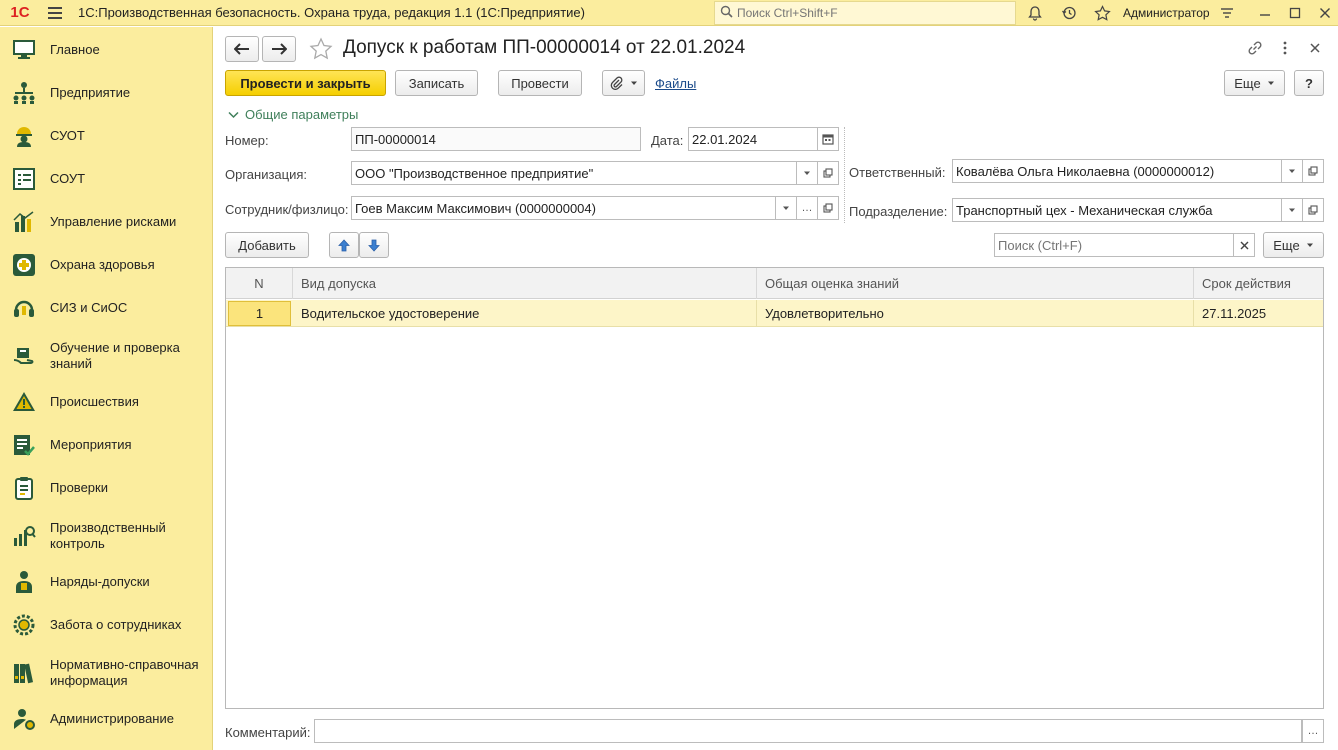  What do you see at coordinates (753, 139) in the screenshot?
I see `date-field: 22.01.2024` at bounding box center [753, 139].